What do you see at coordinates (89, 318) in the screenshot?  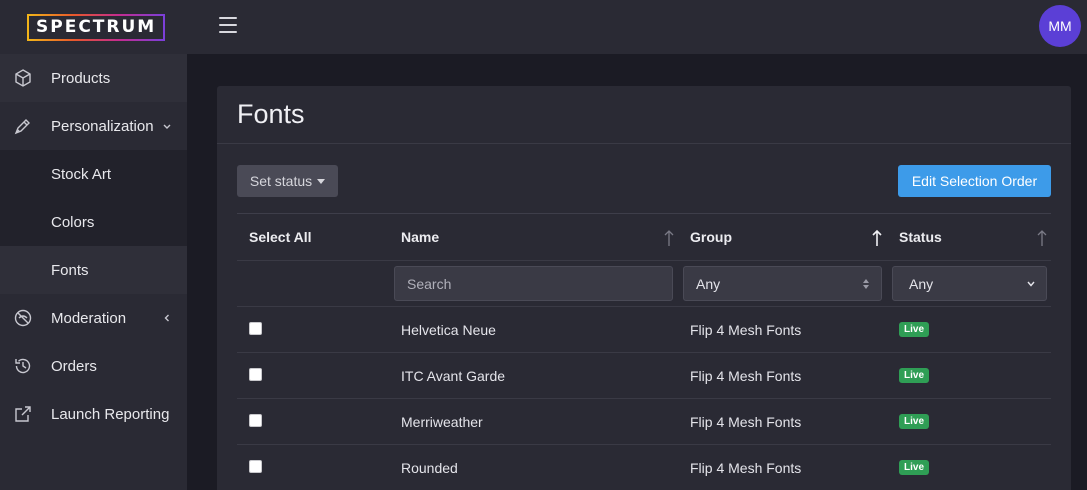 I see `sidebar-item-label: Moderation` at bounding box center [89, 318].